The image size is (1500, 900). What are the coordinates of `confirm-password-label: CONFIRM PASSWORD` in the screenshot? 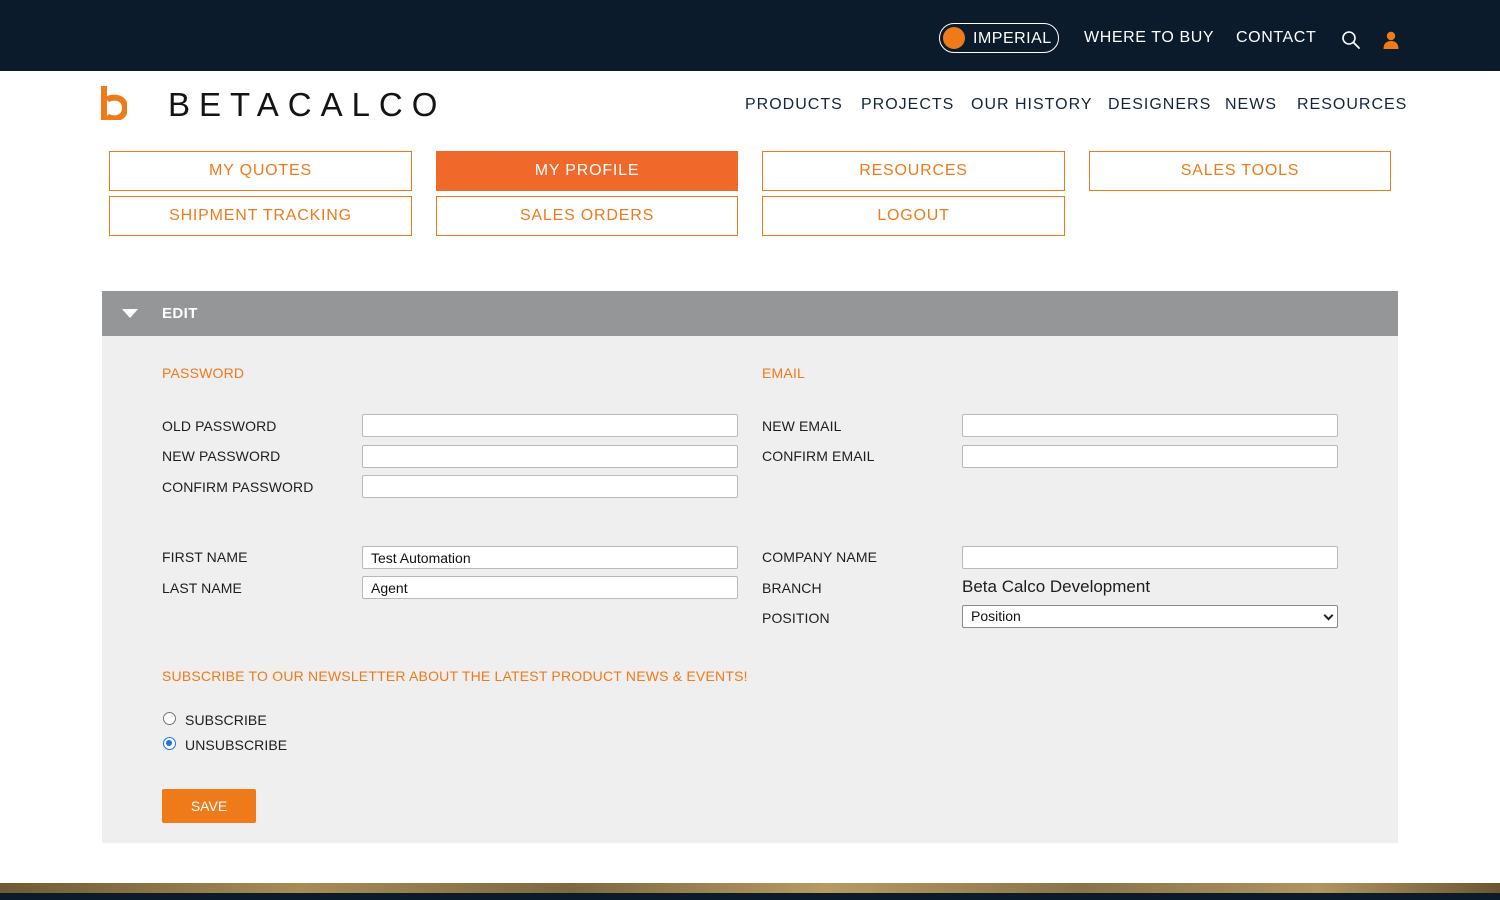 It's located at (238, 487).